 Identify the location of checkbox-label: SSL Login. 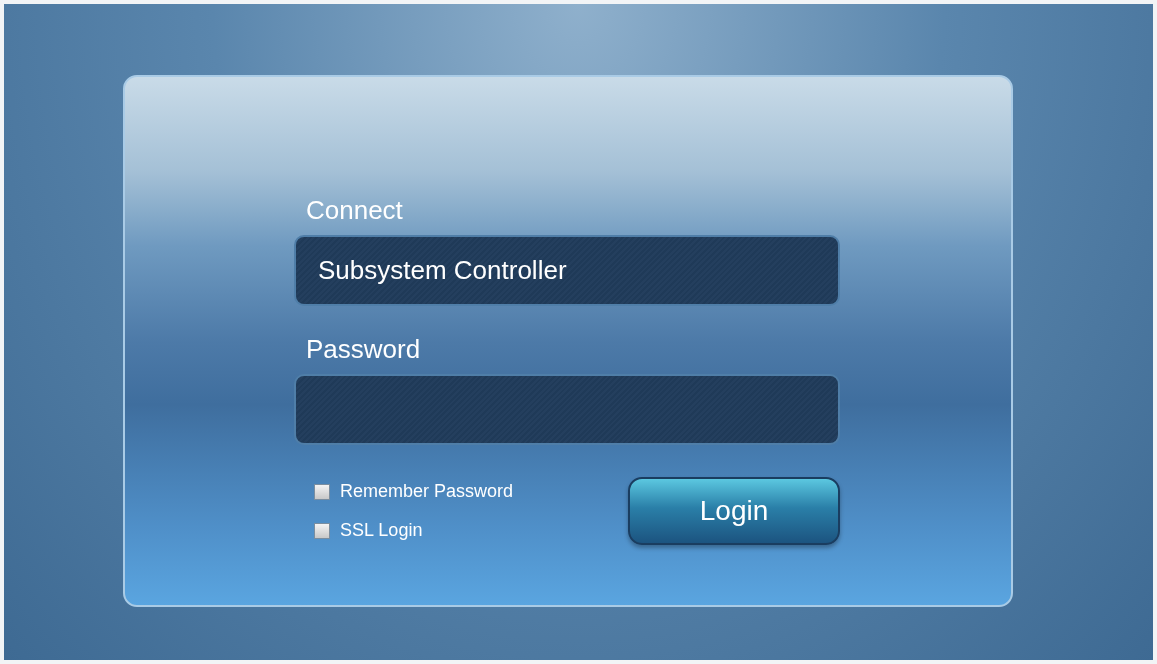
(381, 530).